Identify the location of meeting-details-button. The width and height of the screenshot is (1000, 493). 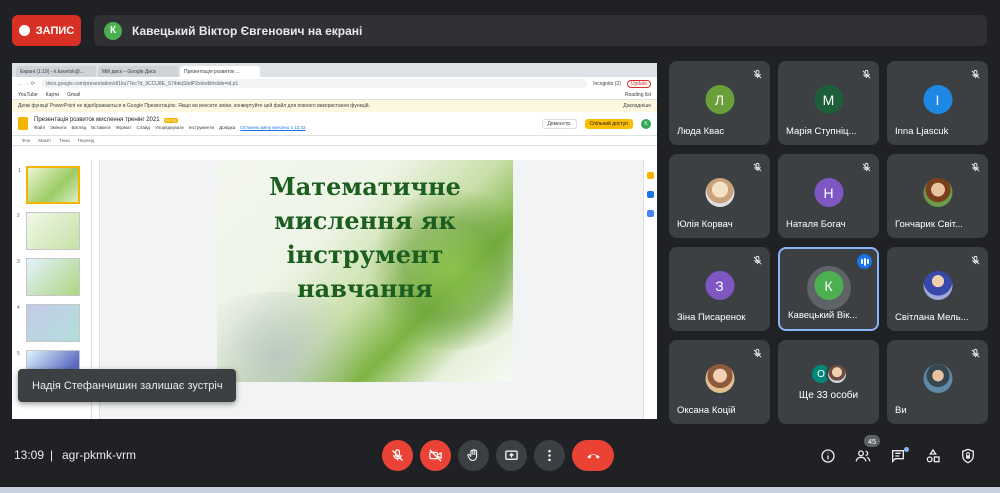
(828, 456).